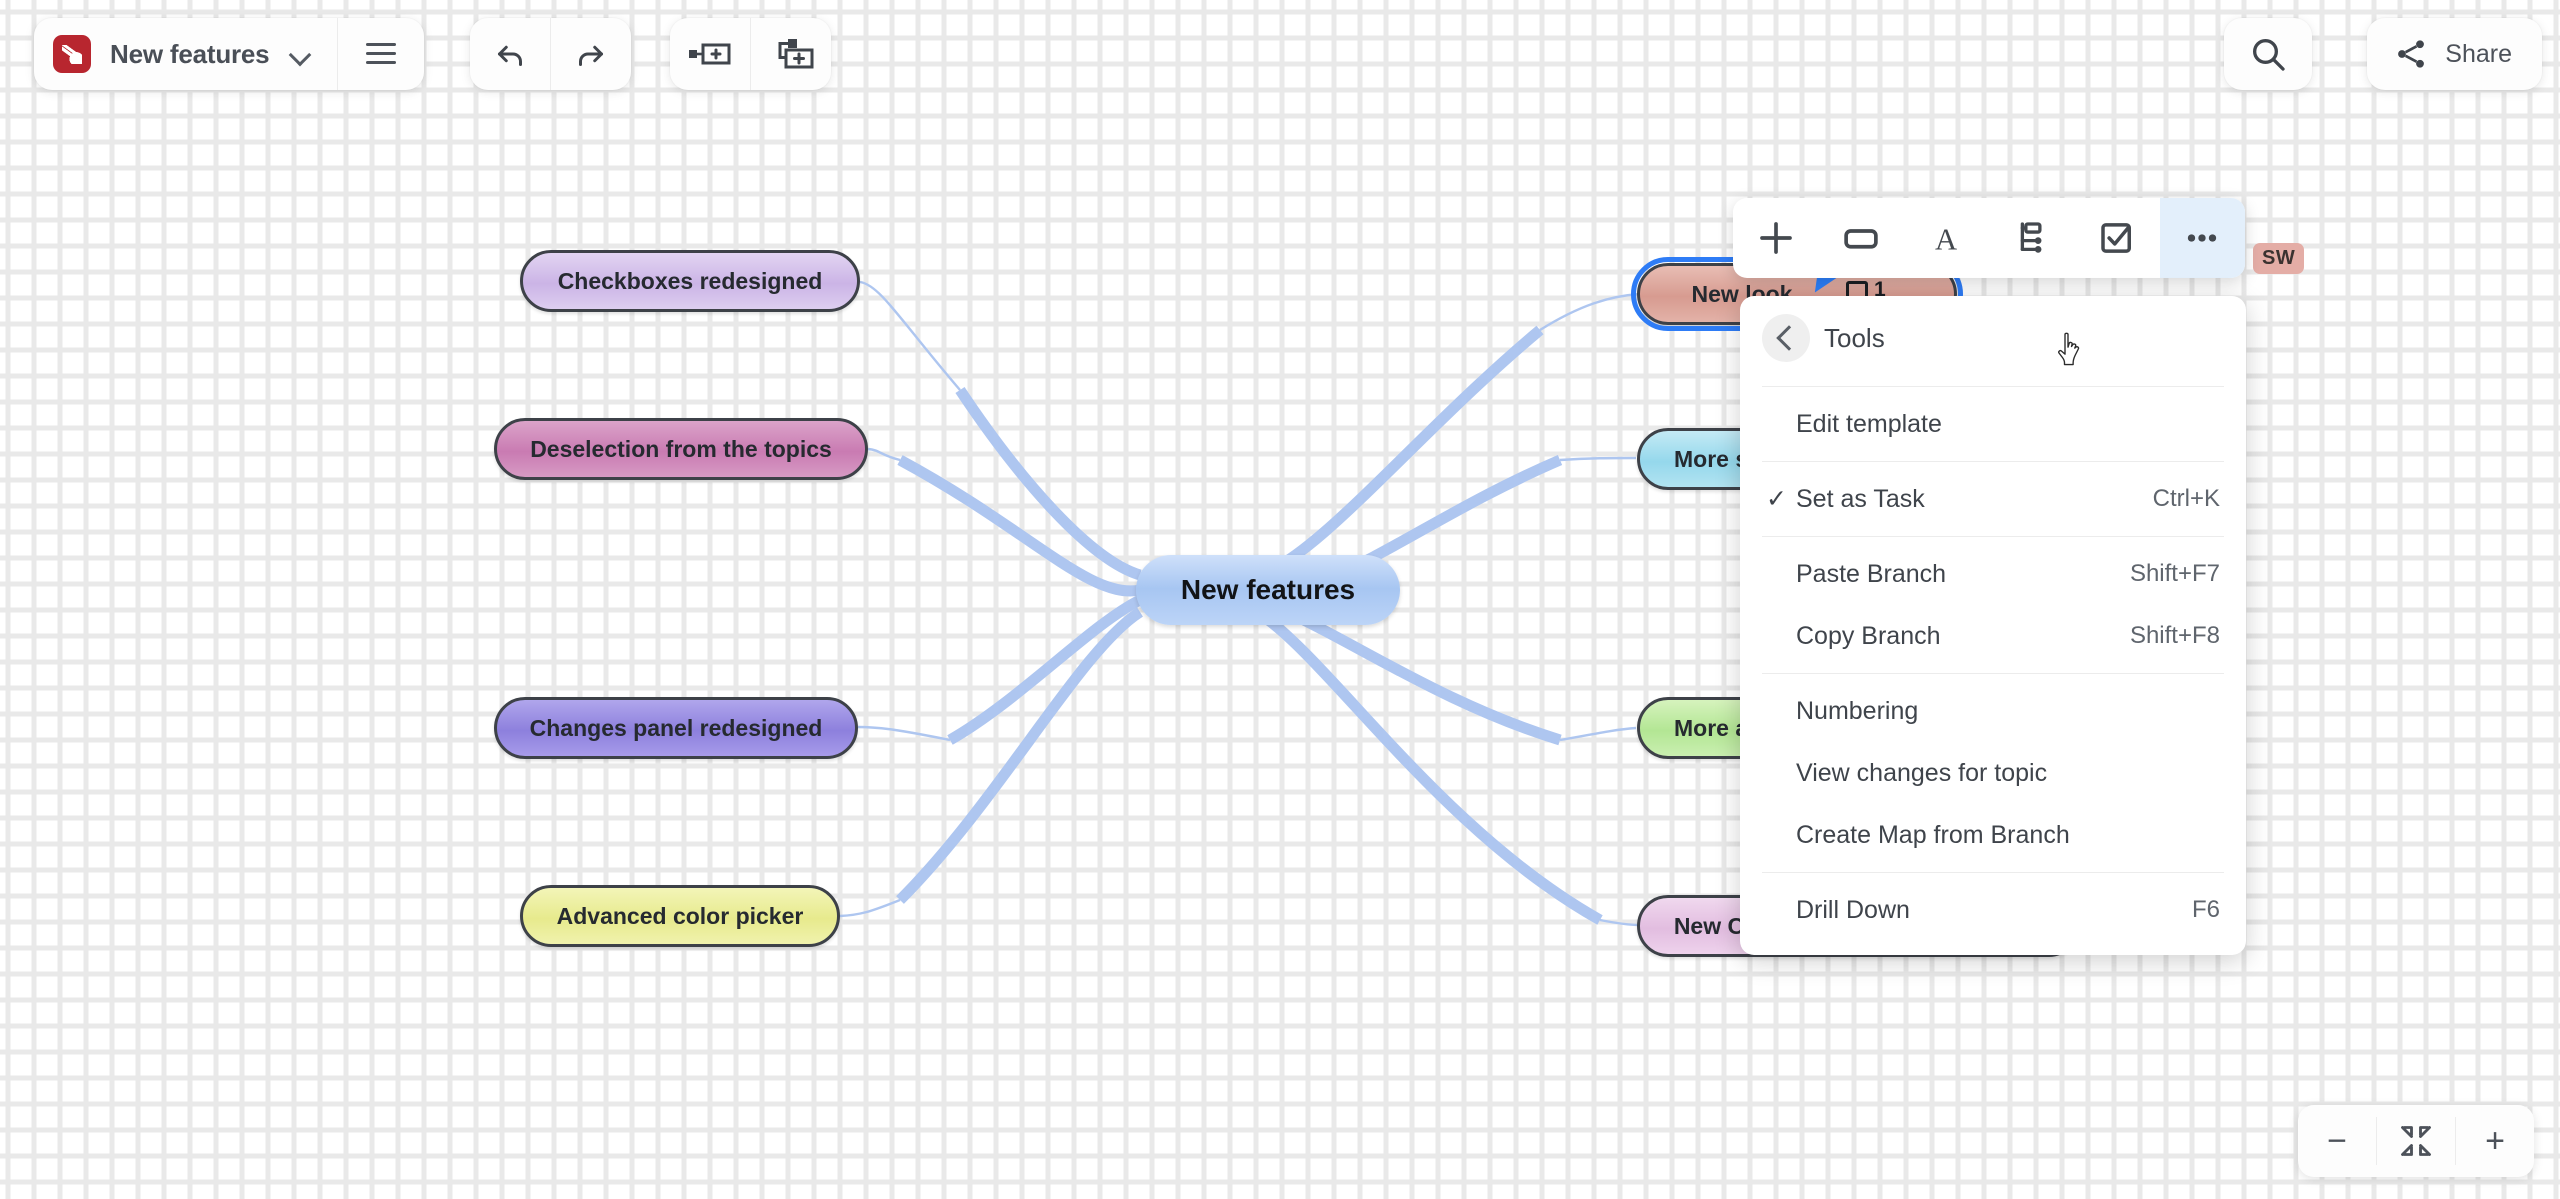  I want to click on document-card: New features, so click(229, 54).